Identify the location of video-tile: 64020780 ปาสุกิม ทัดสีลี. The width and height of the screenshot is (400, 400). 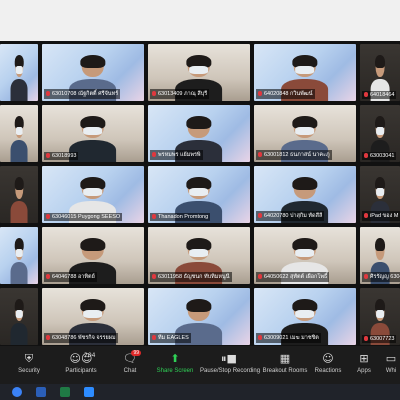
(305, 194).